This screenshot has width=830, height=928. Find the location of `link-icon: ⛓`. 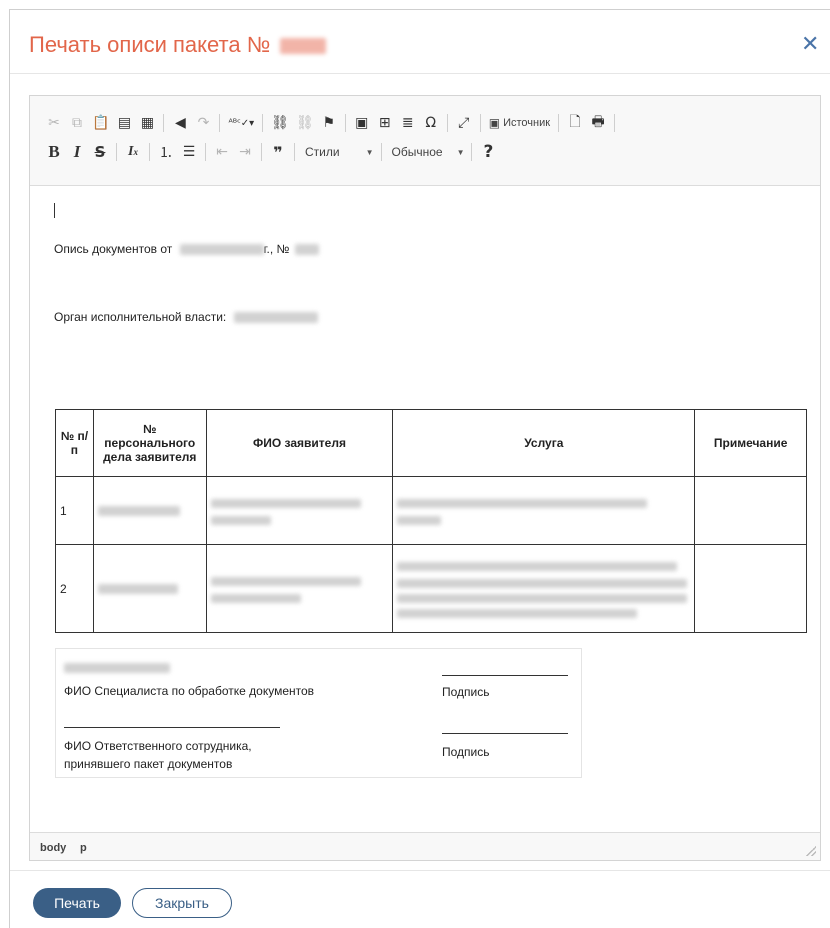

link-icon: ⛓ is located at coordinates (280, 123).